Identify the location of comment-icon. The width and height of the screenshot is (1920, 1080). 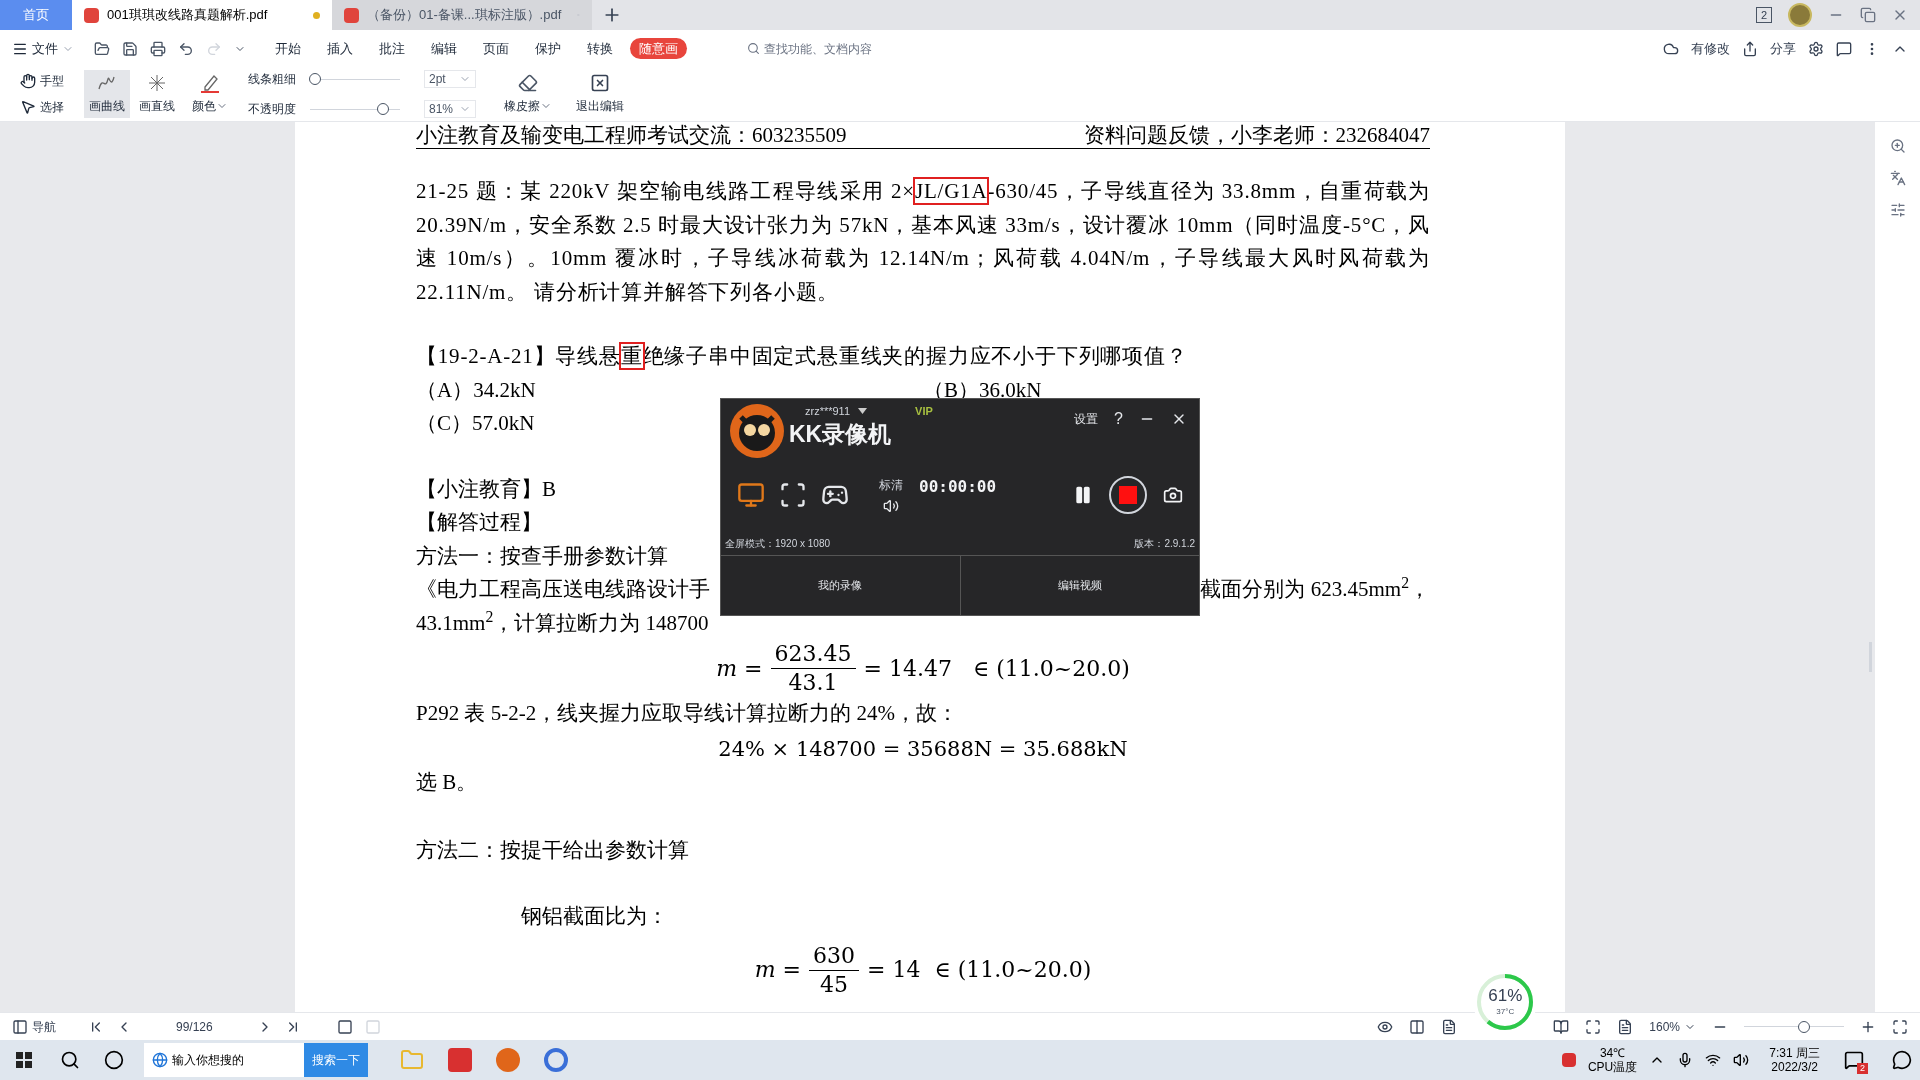
(1844, 48).